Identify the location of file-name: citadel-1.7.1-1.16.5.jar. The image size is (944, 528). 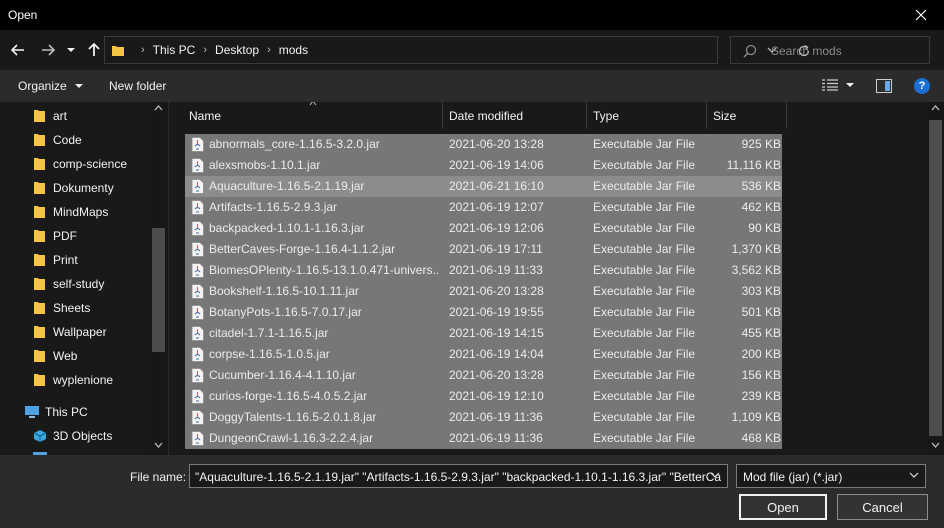
(269, 333).